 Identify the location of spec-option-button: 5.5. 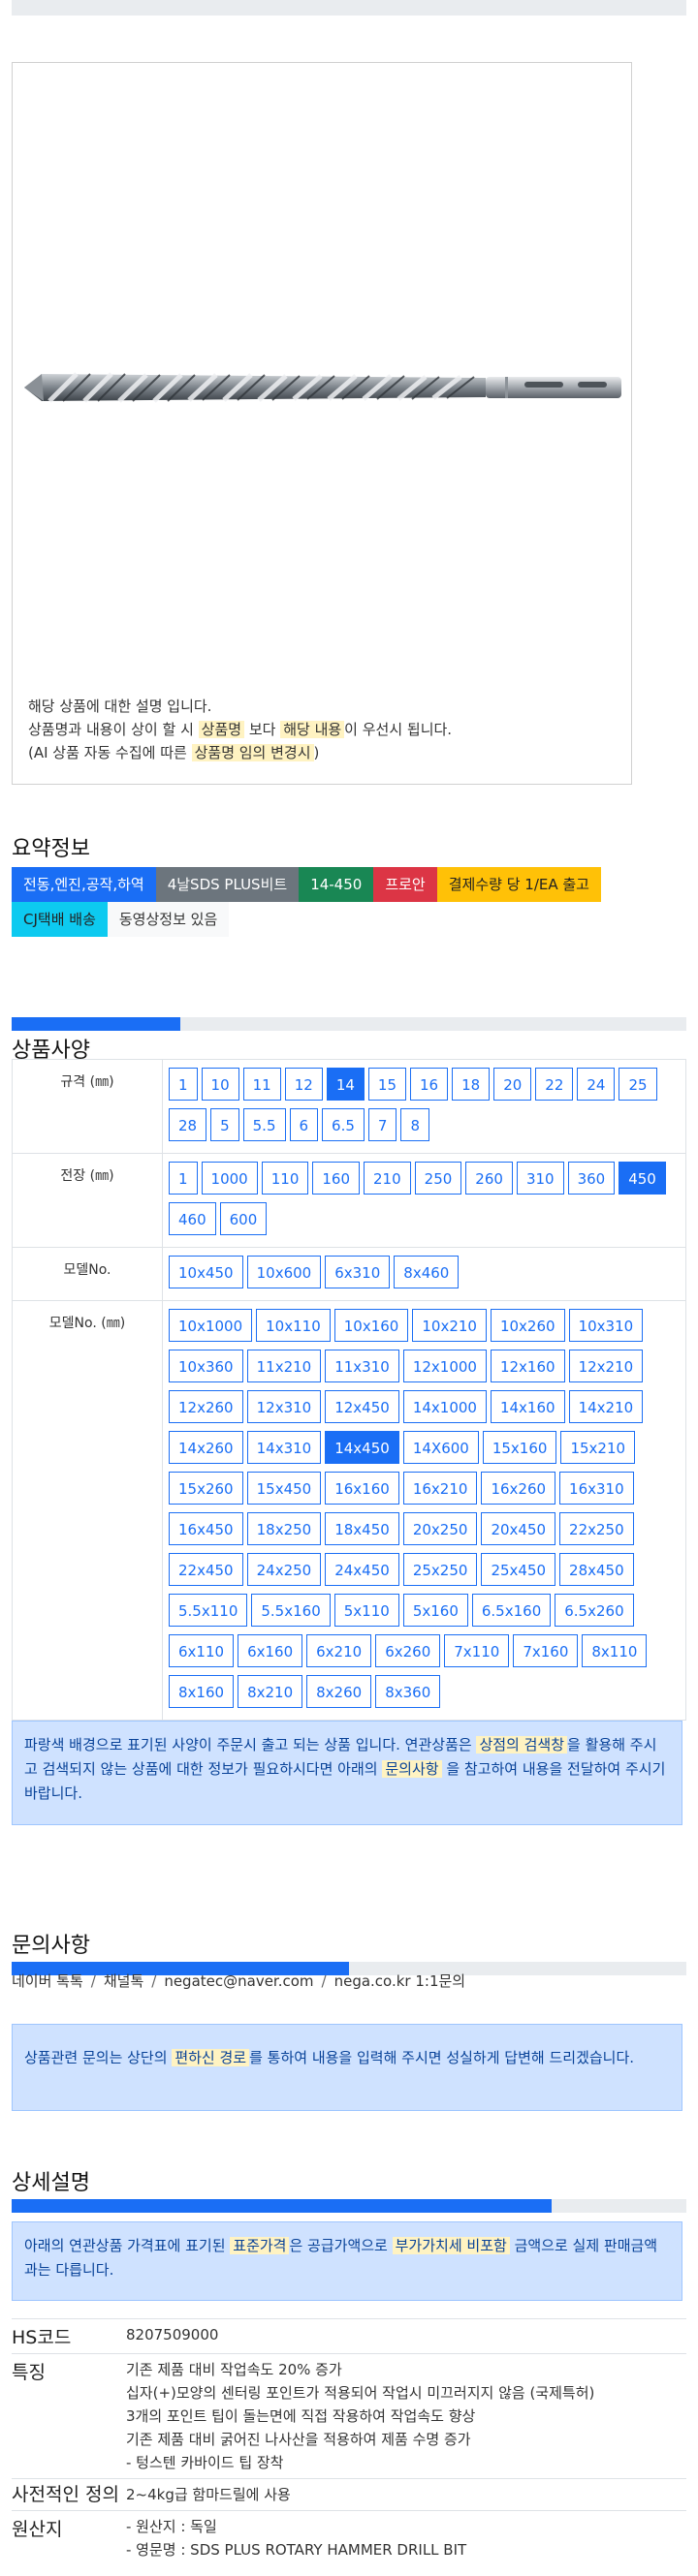
(264, 1124).